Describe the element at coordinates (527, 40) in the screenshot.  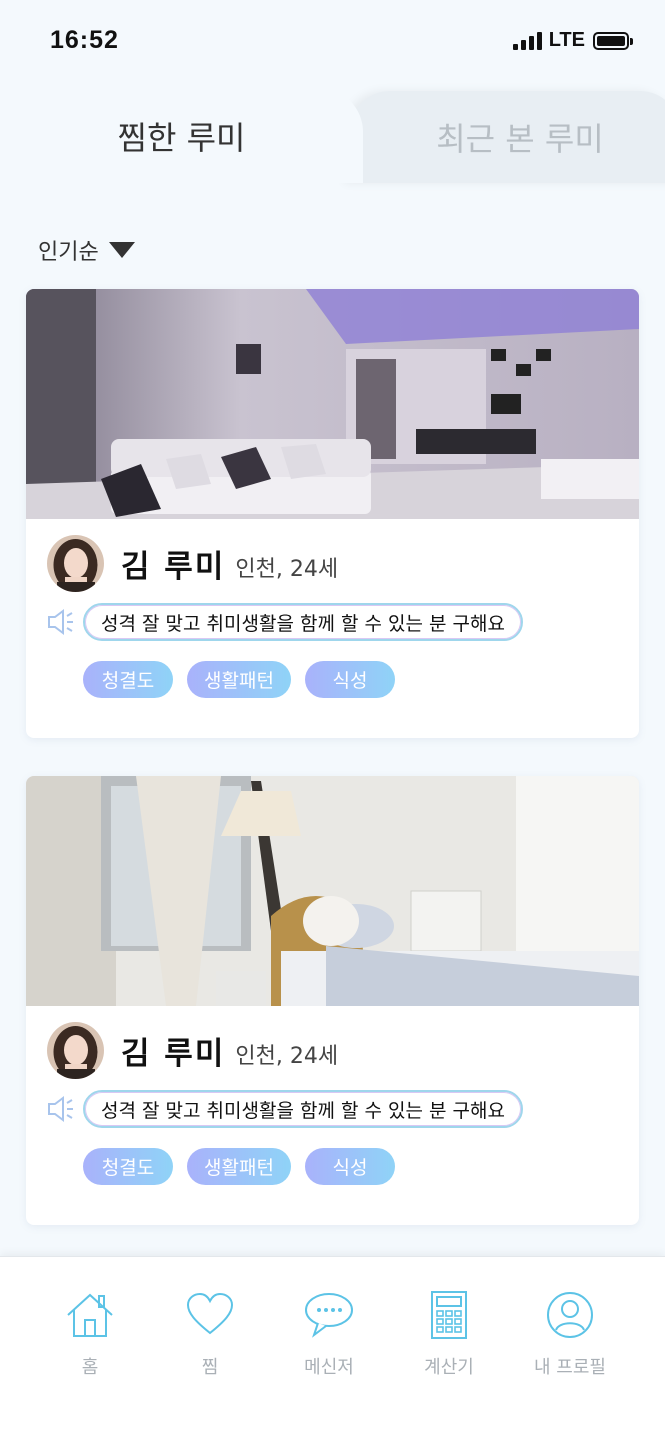
I see `signal-icon` at that location.